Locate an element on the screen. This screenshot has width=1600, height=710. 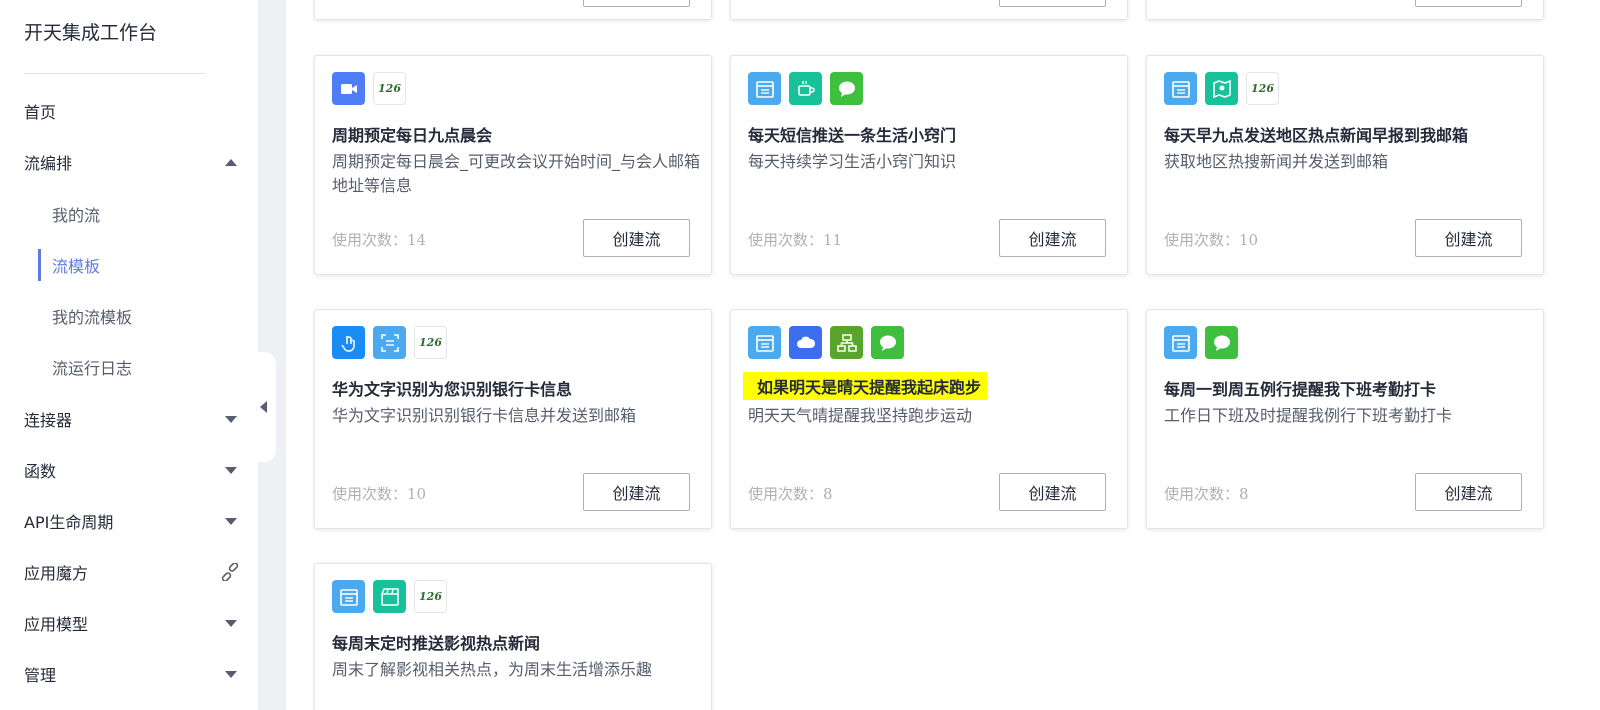
sidebar-collapse-toggle is located at coordinates (264, 407).